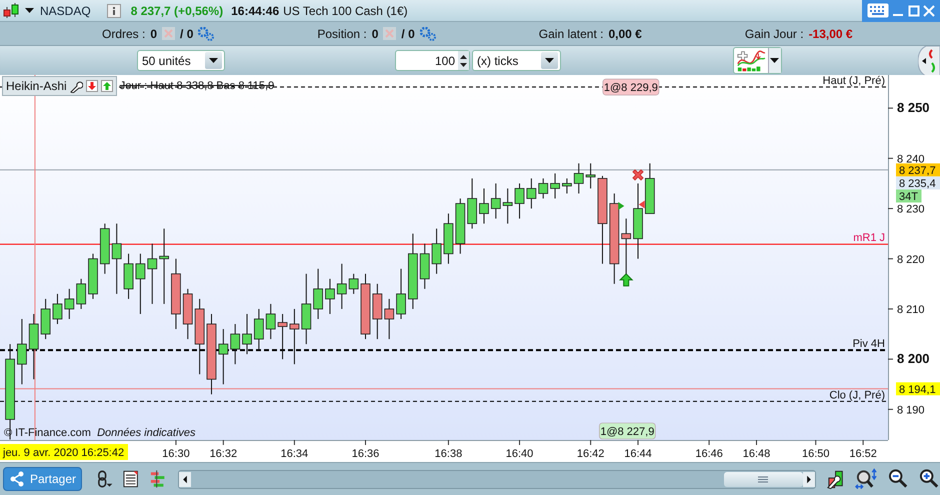 The width and height of the screenshot is (940, 495). What do you see at coordinates (448, 454) in the screenshot?
I see `x-axis-label: 16:38` at bounding box center [448, 454].